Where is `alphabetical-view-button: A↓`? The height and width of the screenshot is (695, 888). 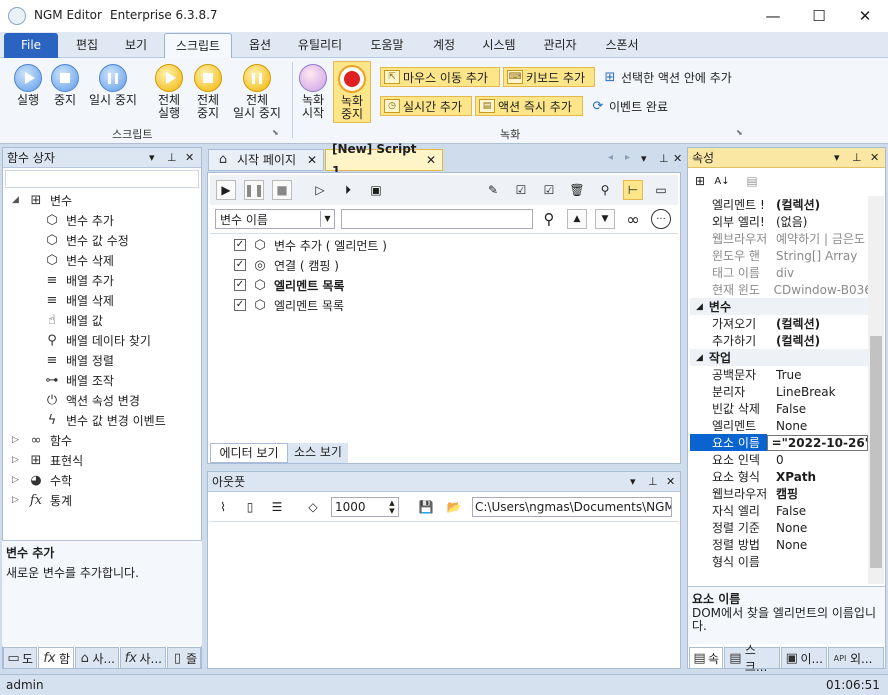 alphabetical-view-button: A↓ is located at coordinates (722, 181).